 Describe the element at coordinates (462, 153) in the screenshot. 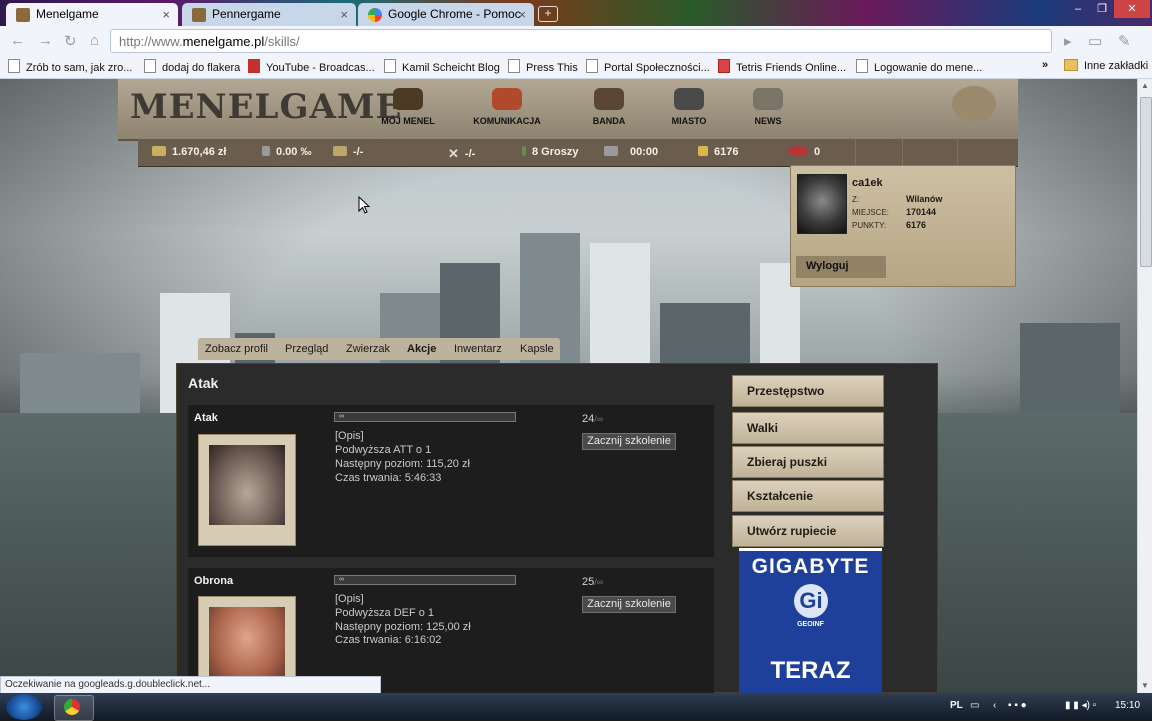

I see `weapon-stat: ✕ -/-` at that location.